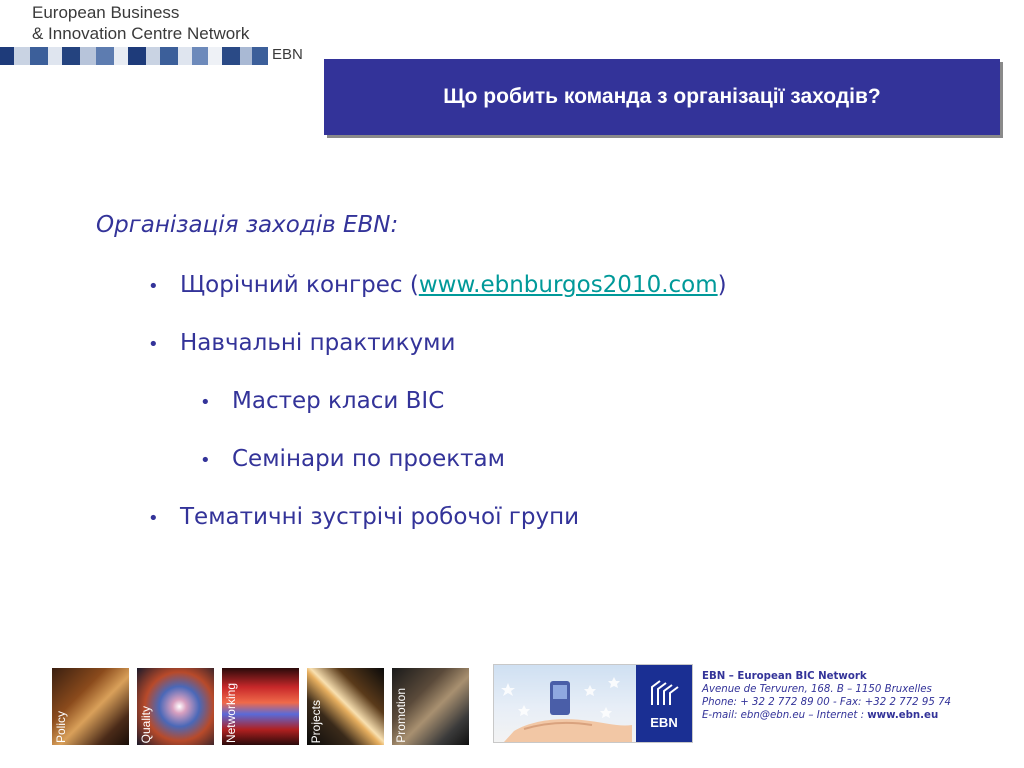 This screenshot has width=1024, height=768. What do you see at coordinates (902, 715) in the screenshot?
I see `website-link: www.ebn.eu` at bounding box center [902, 715].